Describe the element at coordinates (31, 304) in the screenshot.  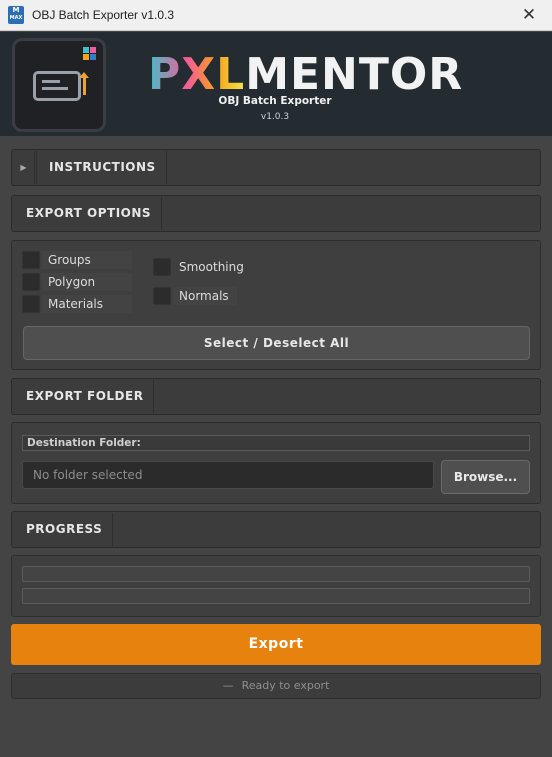
I see `materials-checkbox` at that location.